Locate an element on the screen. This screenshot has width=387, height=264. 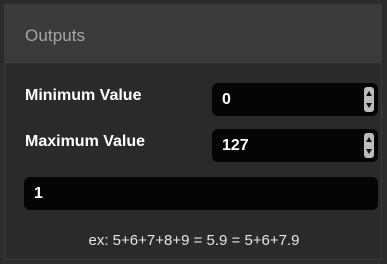
maximum-value-label: Maximum Value is located at coordinates (85, 141).